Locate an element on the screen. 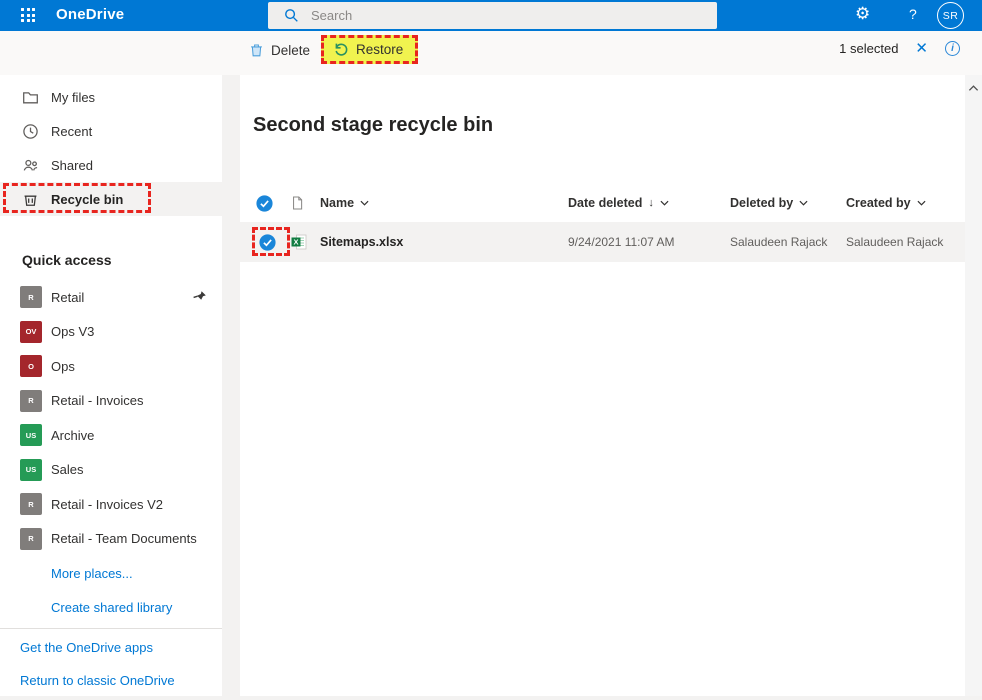  command-toolbar: Delete Restore 1 selected ✕ i is located at coordinates (491, 53).